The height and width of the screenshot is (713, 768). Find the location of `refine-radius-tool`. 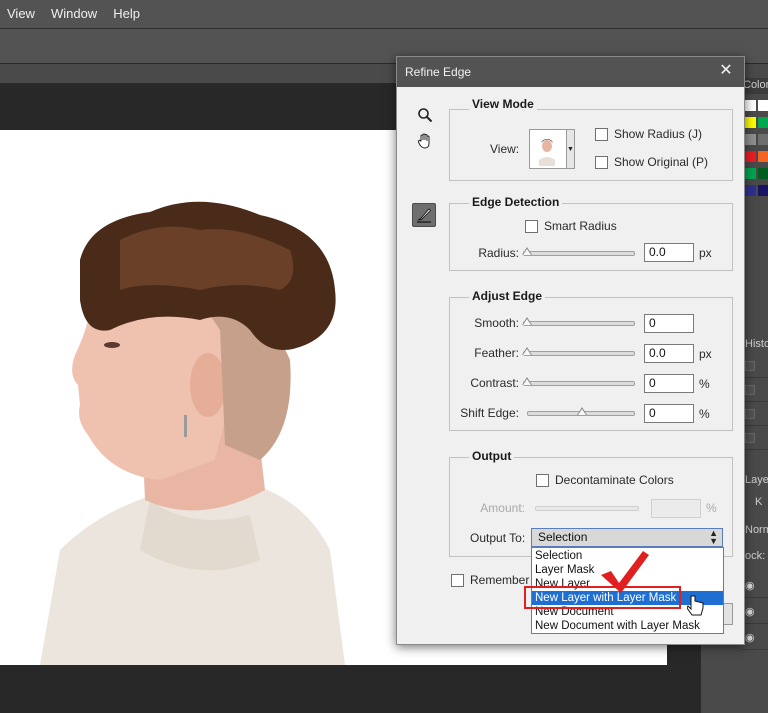

refine-radius-tool is located at coordinates (424, 215).